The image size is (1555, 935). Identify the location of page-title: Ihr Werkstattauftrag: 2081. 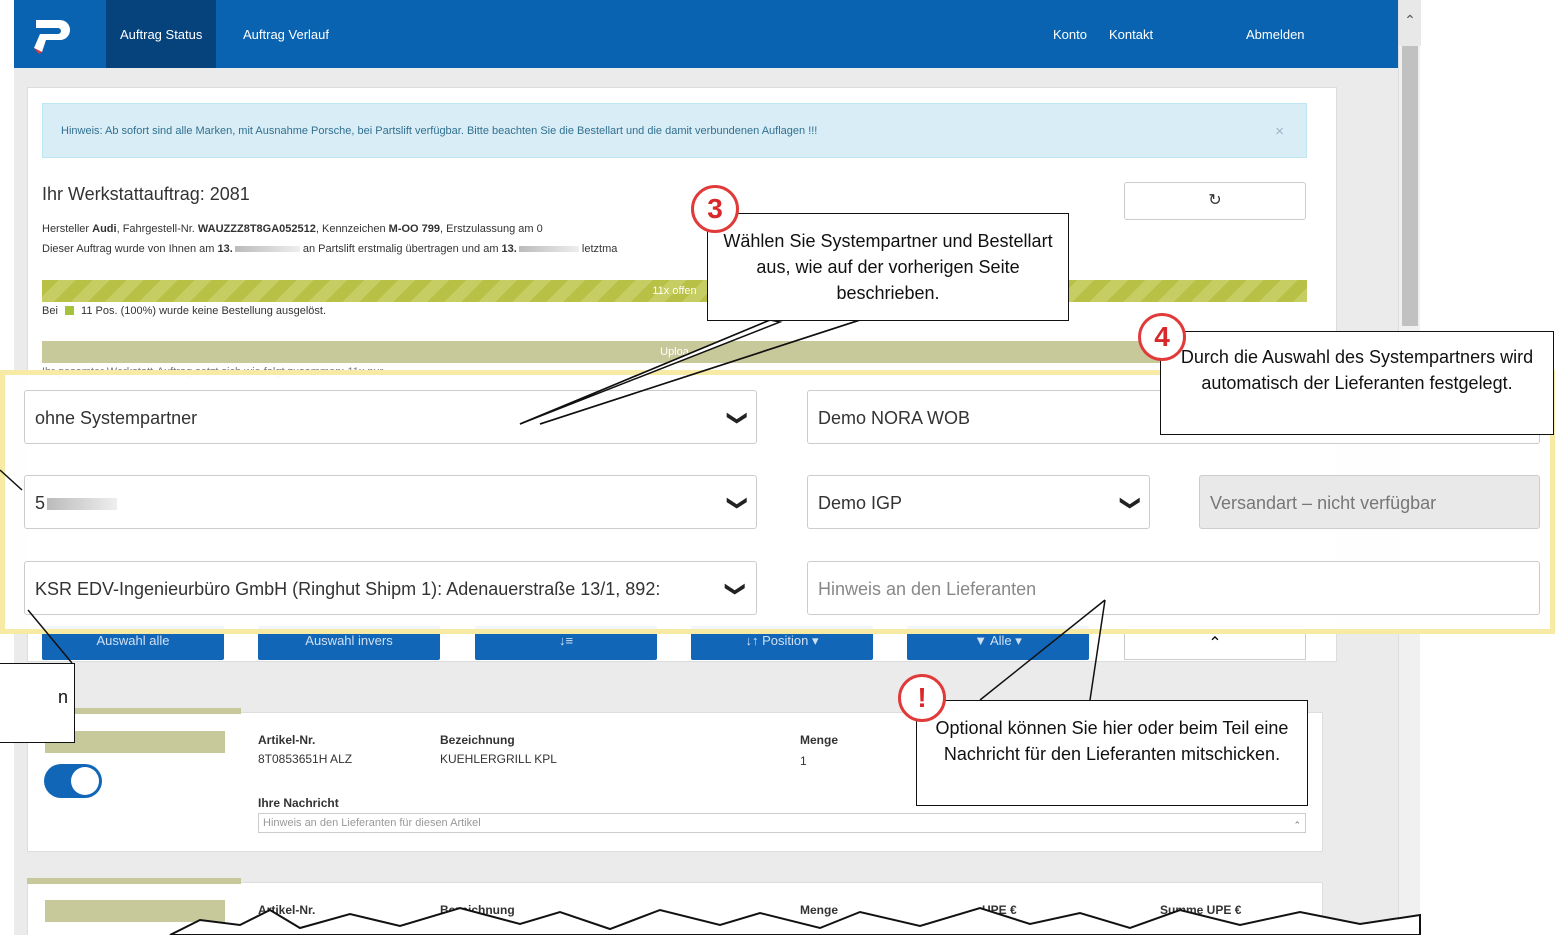
(146, 194).